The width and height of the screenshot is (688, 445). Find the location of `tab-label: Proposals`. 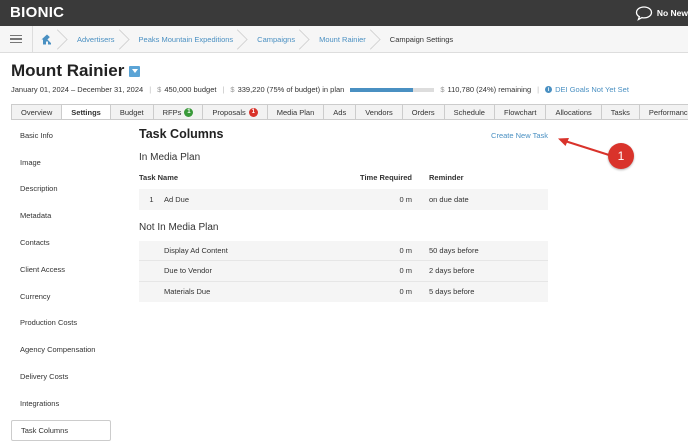

tab-label: Proposals is located at coordinates (229, 112).